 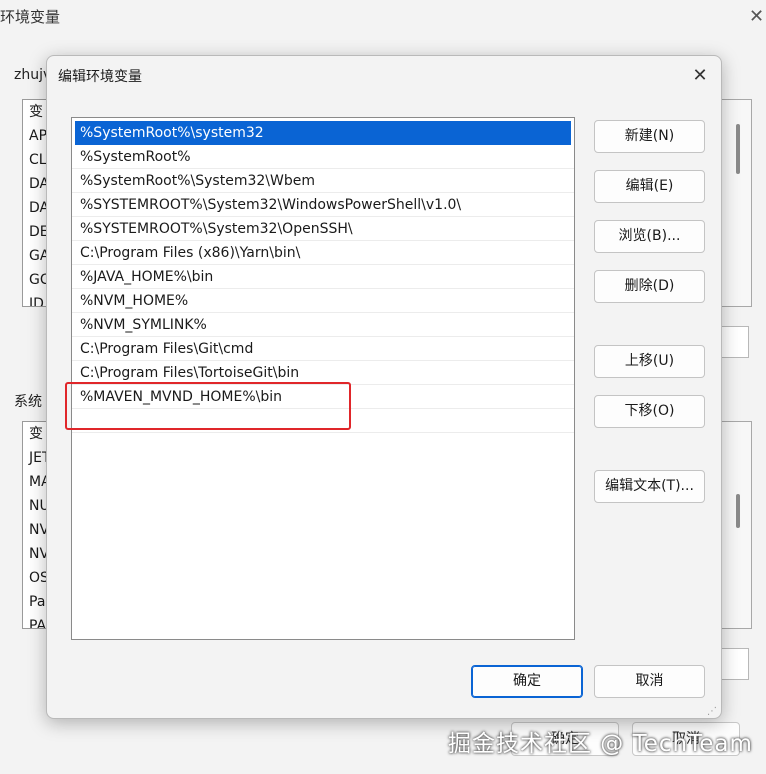 What do you see at coordinates (323, 229) in the screenshot?
I see `path-item: %SYSTEMROOT%\System32\OpenSSH\` at bounding box center [323, 229].